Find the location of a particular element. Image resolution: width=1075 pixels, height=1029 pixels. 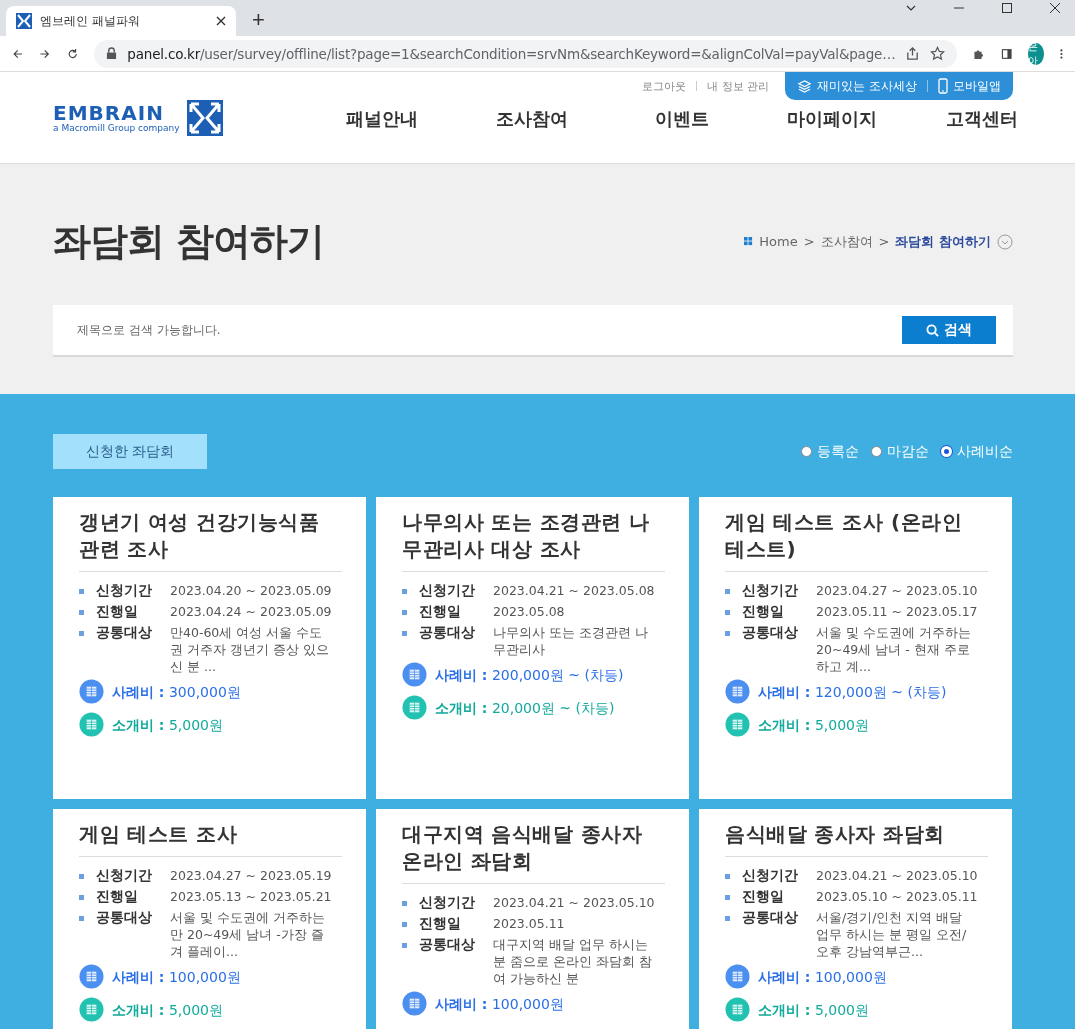

page-title: 좌담회 참여하기 is located at coordinates (189, 241).